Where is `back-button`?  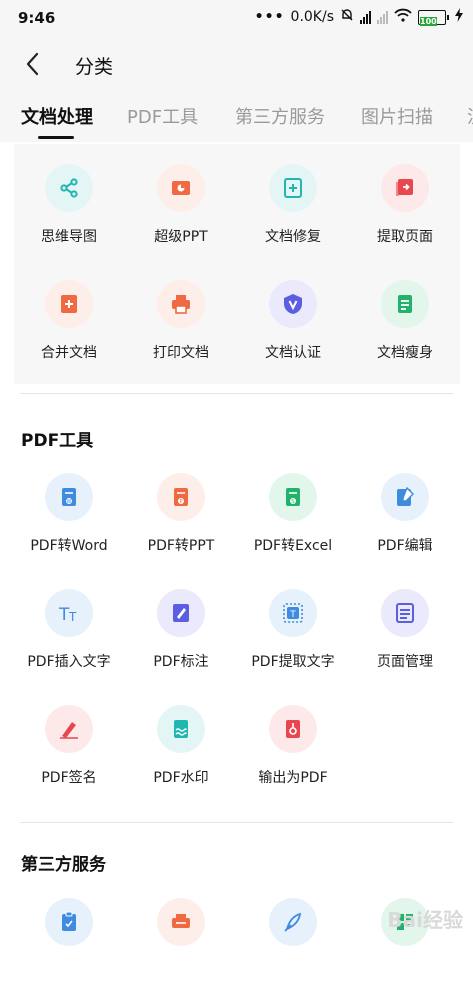 back-button is located at coordinates (34, 64).